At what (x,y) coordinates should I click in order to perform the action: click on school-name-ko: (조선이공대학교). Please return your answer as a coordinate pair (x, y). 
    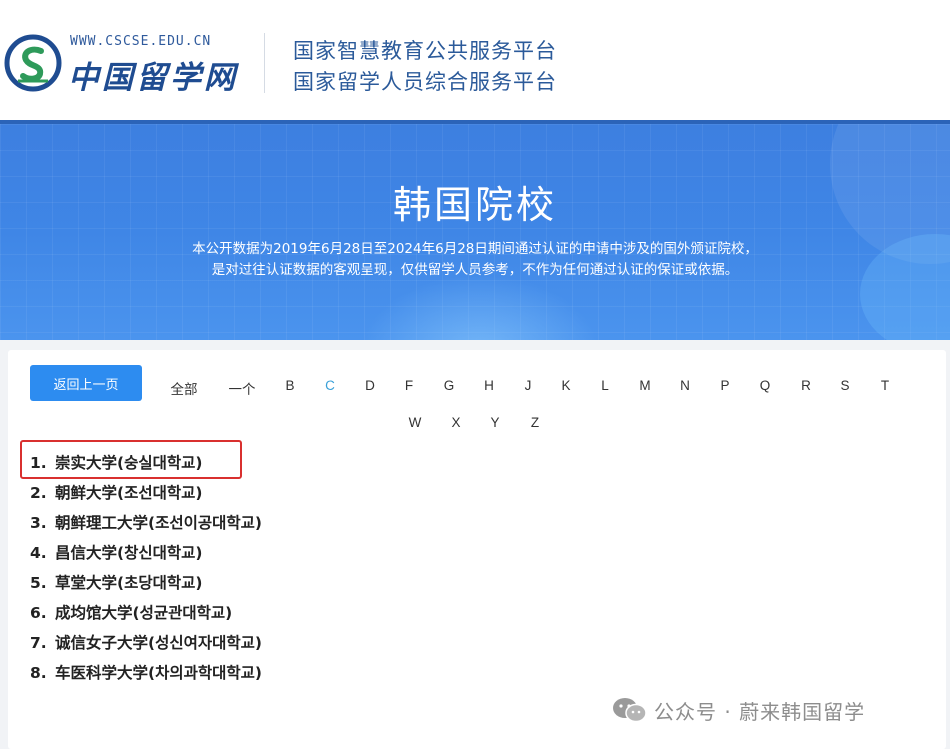
    Looking at the image, I should click on (205, 523).